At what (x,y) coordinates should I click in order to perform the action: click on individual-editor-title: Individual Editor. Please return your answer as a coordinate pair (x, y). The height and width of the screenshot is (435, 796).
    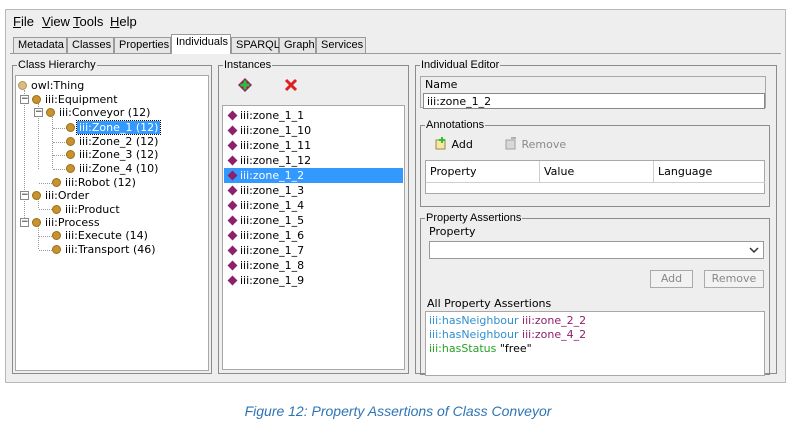
    Looking at the image, I should click on (460, 65).